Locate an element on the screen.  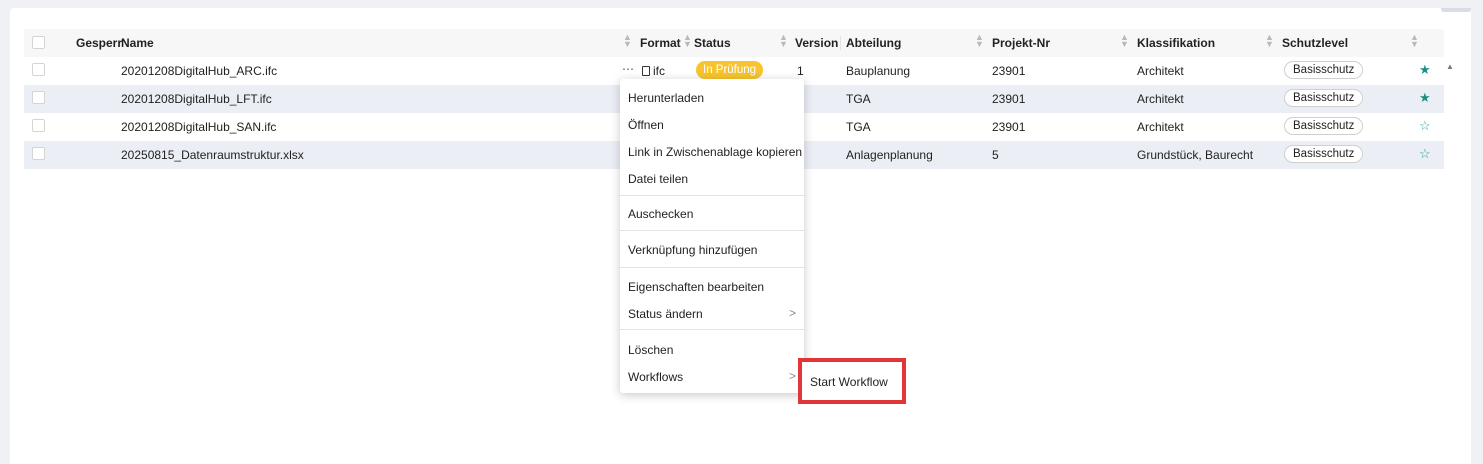
col-header-version: Version is located at coordinates (816, 43).